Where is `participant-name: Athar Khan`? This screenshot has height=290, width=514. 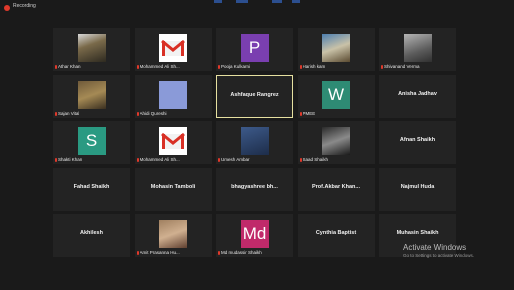 participant-name: Athar Khan is located at coordinates (69, 66).